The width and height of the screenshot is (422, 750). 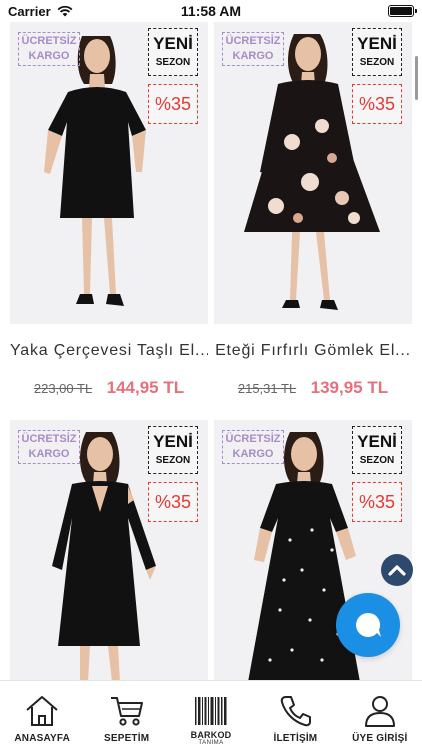 What do you see at coordinates (416, 78) in the screenshot?
I see `scroll-indicator` at bounding box center [416, 78].